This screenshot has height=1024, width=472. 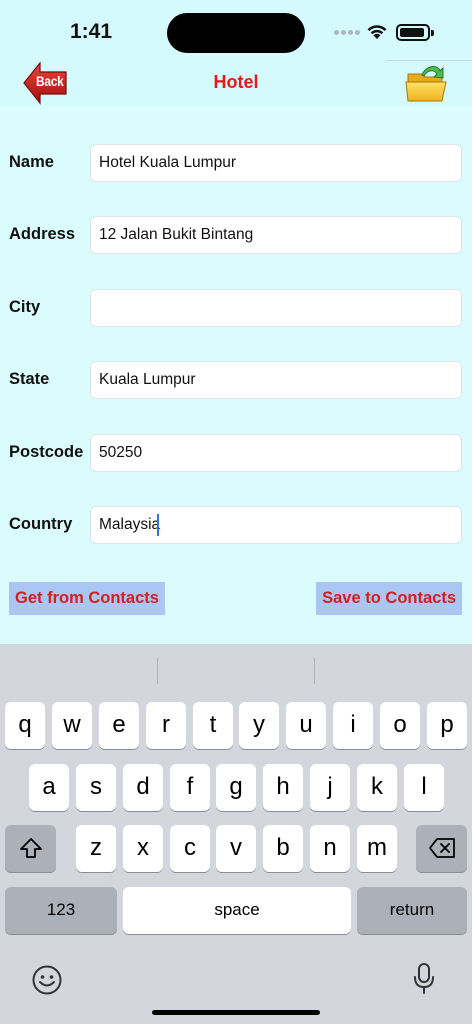 What do you see at coordinates (389, 598) in the screenshot?
I see `save-to-contacts-button: Save to Contacts` at bounding box center [389, 598].